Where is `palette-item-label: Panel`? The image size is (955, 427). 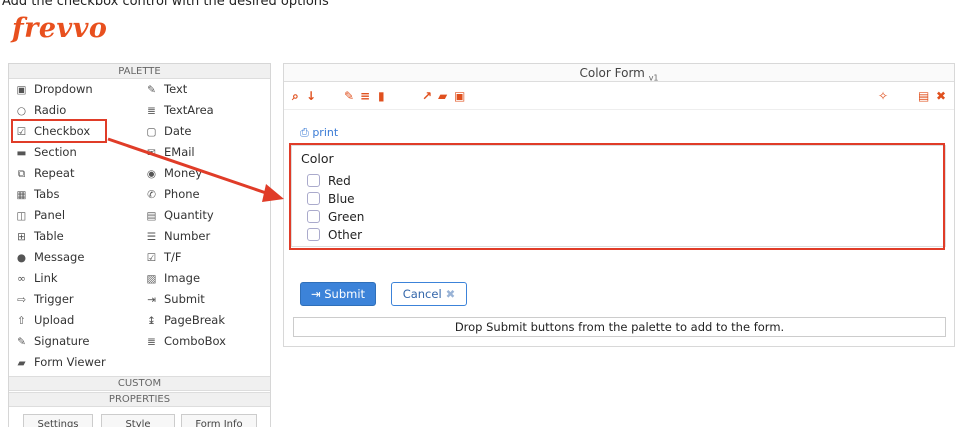
palette-item-label: Panel is located at coordinates (50, 215).